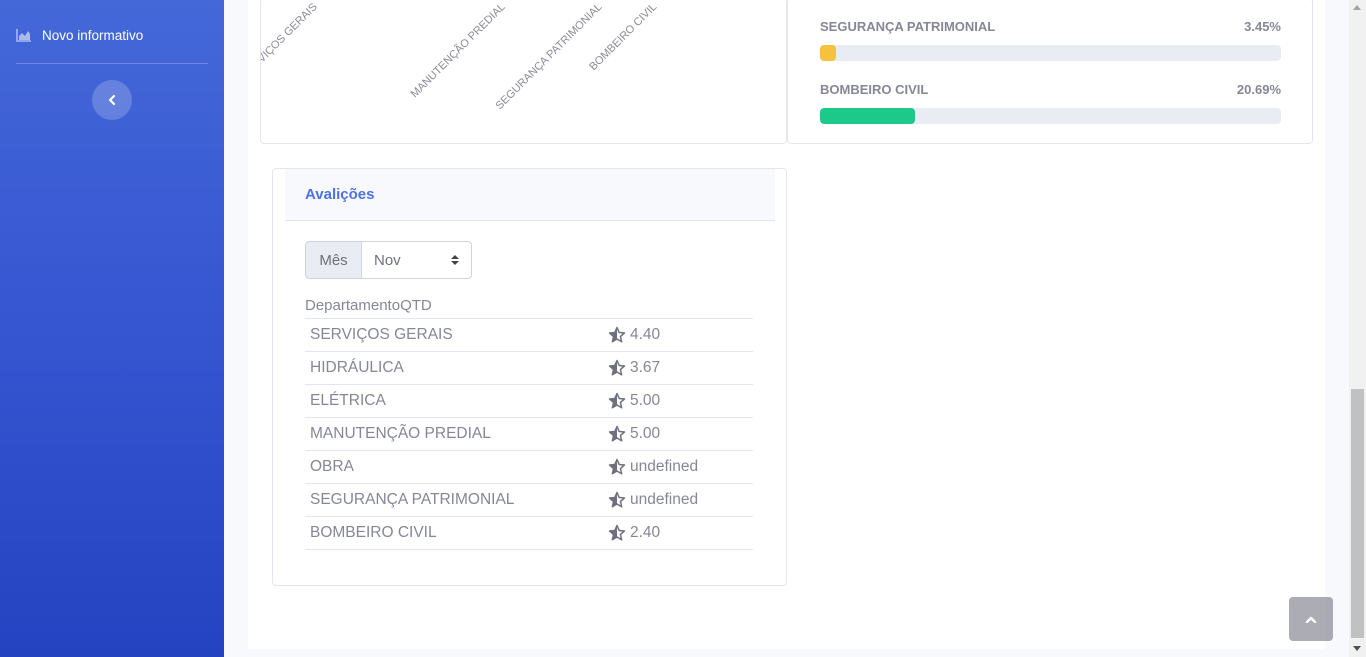 This screenshot has width=1366, height=657. I want to click on scroll-to-top-button, so click(1311, 619).